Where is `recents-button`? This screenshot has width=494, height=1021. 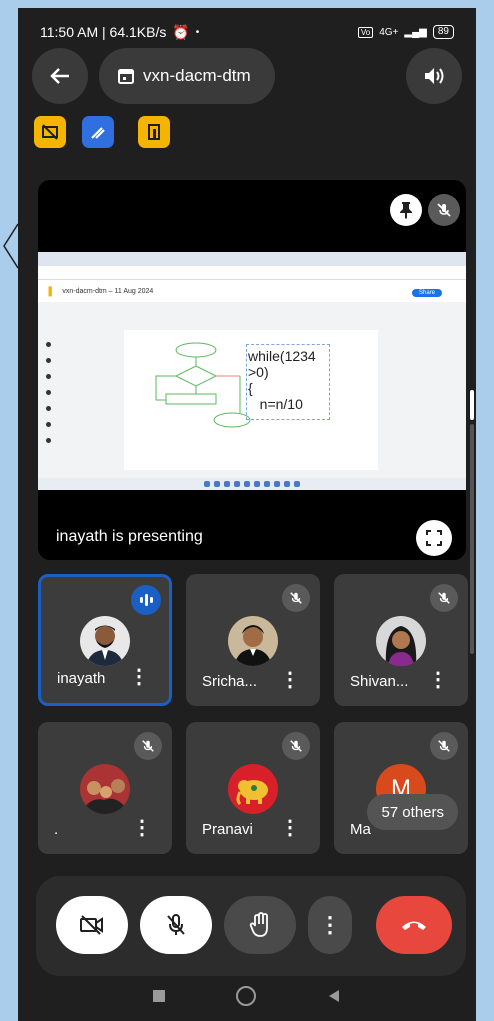
recents-button is located at coordinates (159, 996).